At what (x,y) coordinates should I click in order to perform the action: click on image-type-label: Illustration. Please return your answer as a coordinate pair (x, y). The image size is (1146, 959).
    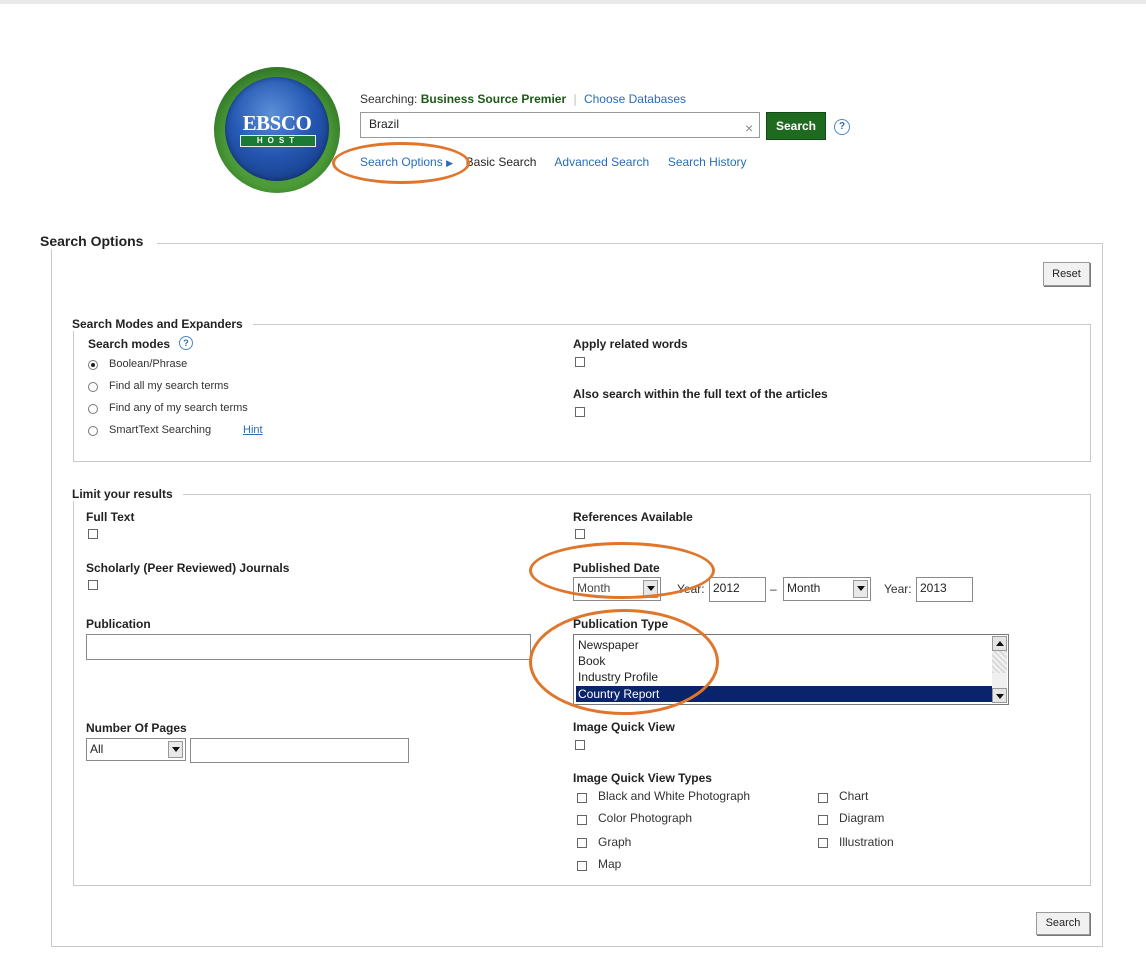
    Looking at the image, I should click on (866, 842).